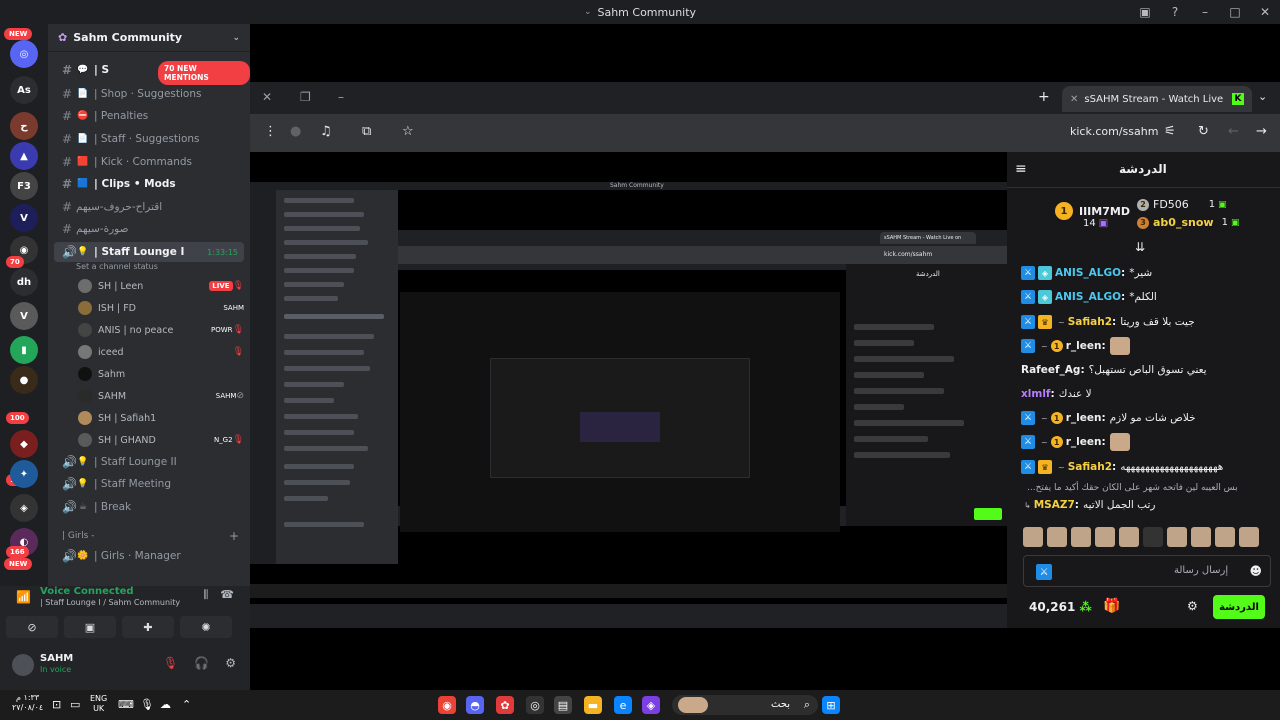 The image size is (1280, 720). Describe the element at coordinates (23, 597) in the screenshot. I see `signal-icon: 📶` at that location.